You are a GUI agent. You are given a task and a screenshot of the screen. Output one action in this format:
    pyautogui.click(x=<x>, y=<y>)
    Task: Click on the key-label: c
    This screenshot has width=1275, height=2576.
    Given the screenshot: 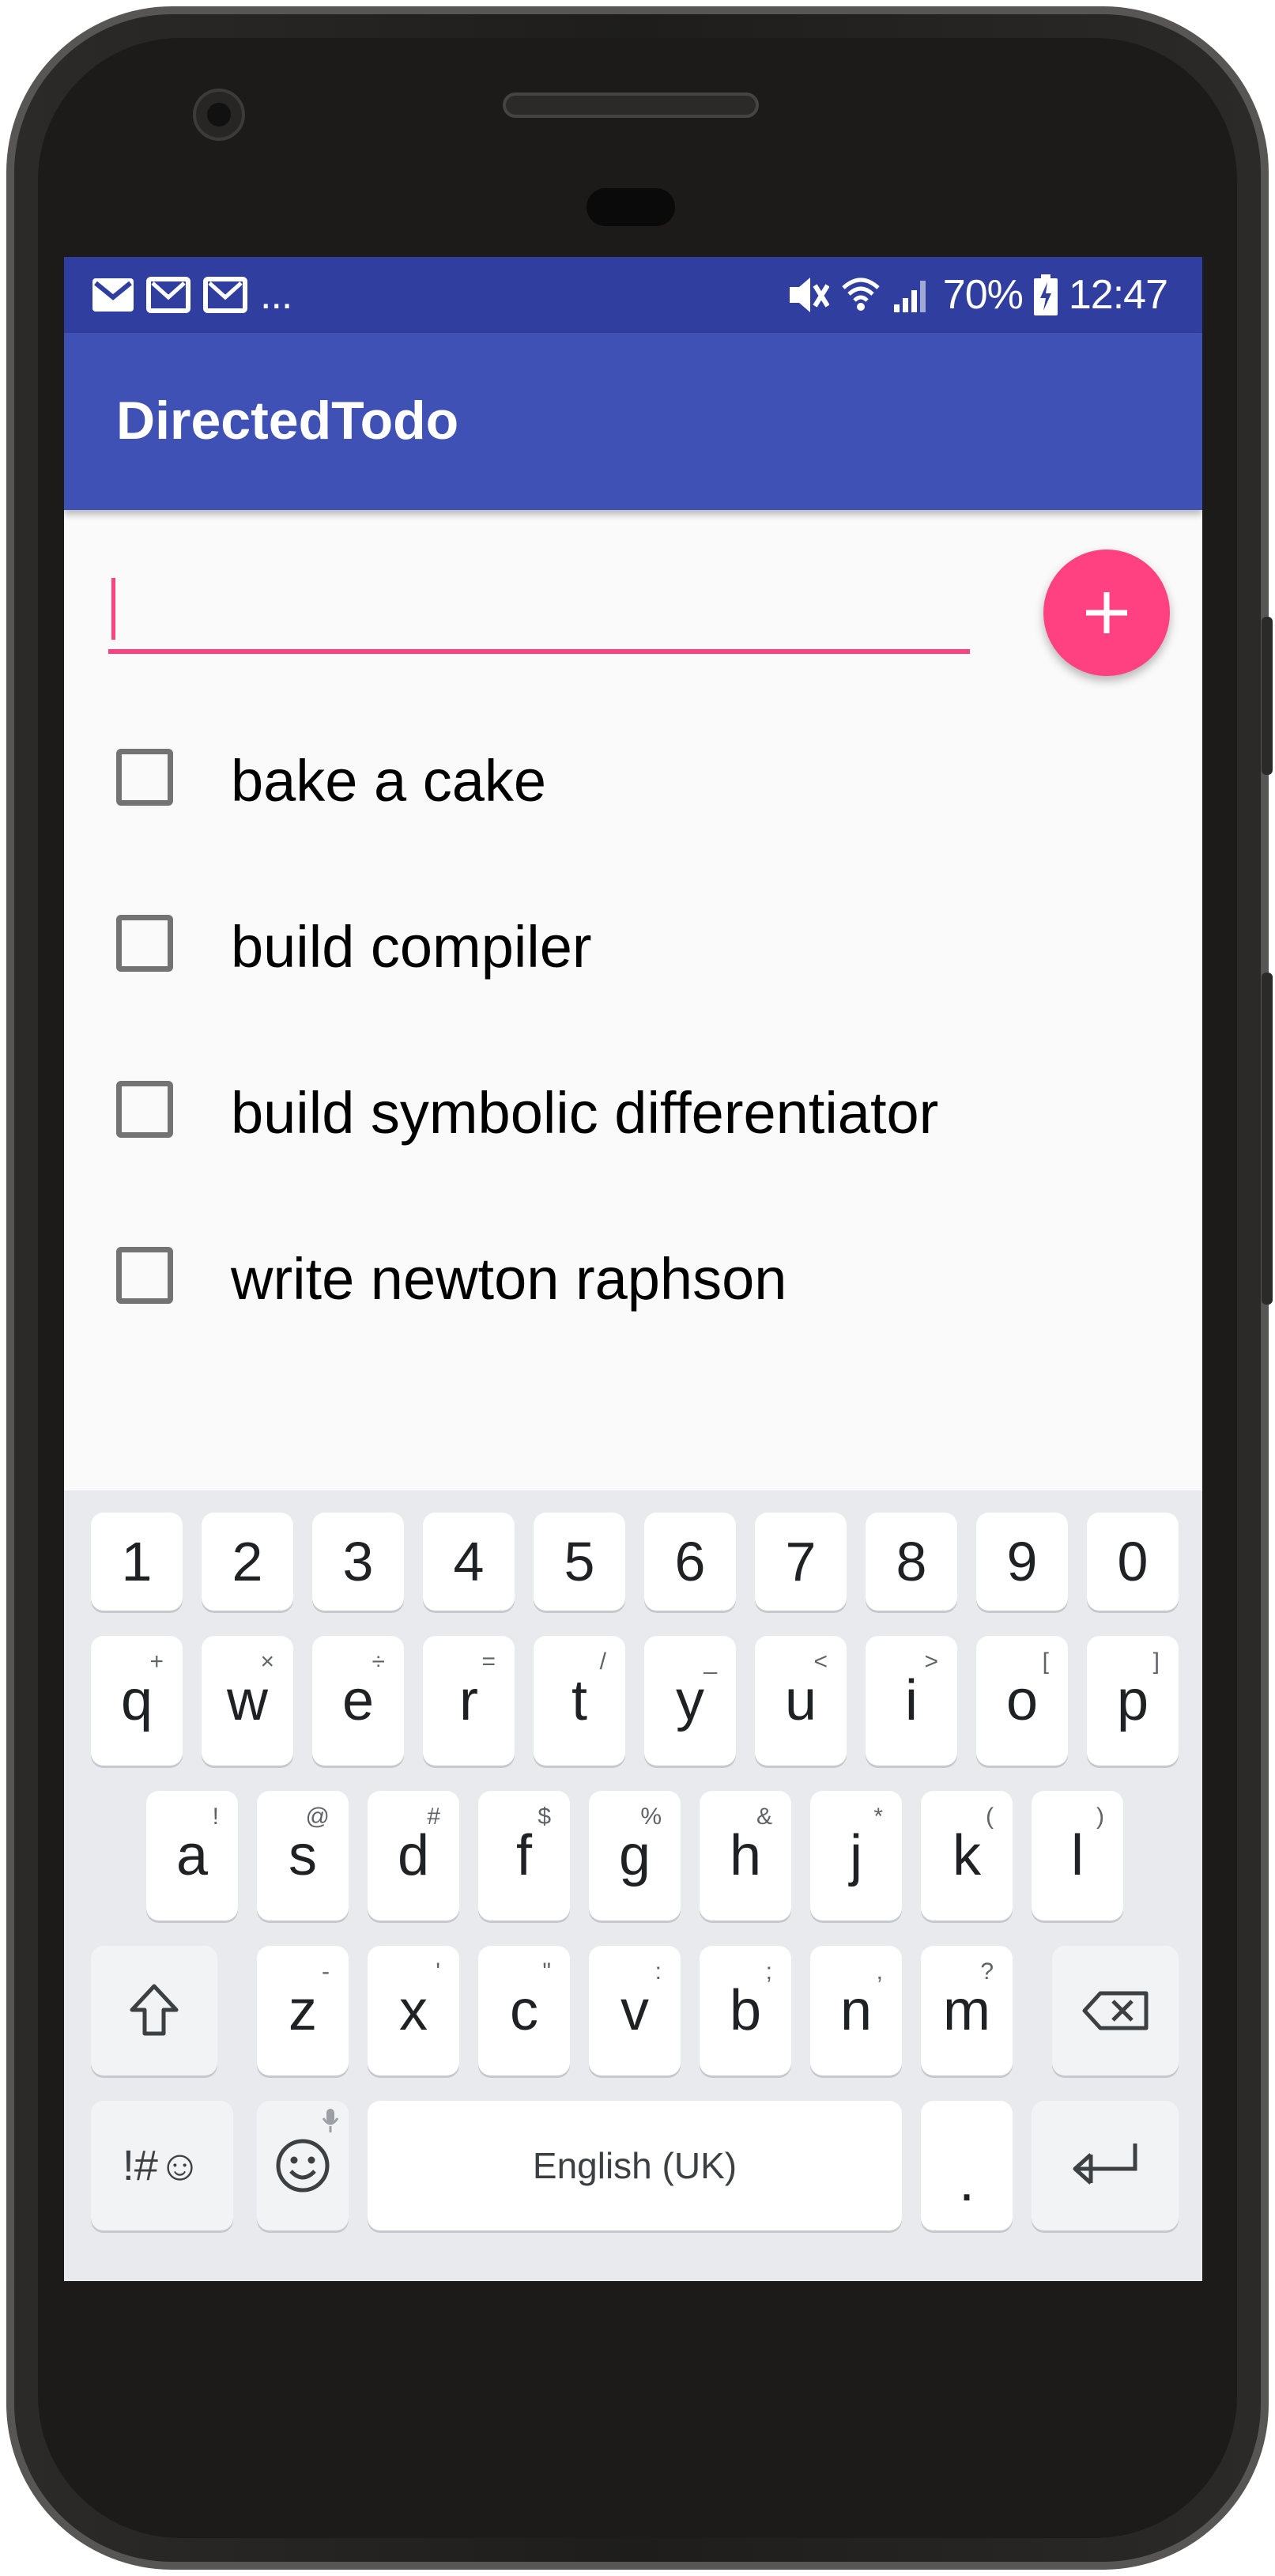 What is the action you would take?
    pyautogui.click(x=524, y=2010)
    